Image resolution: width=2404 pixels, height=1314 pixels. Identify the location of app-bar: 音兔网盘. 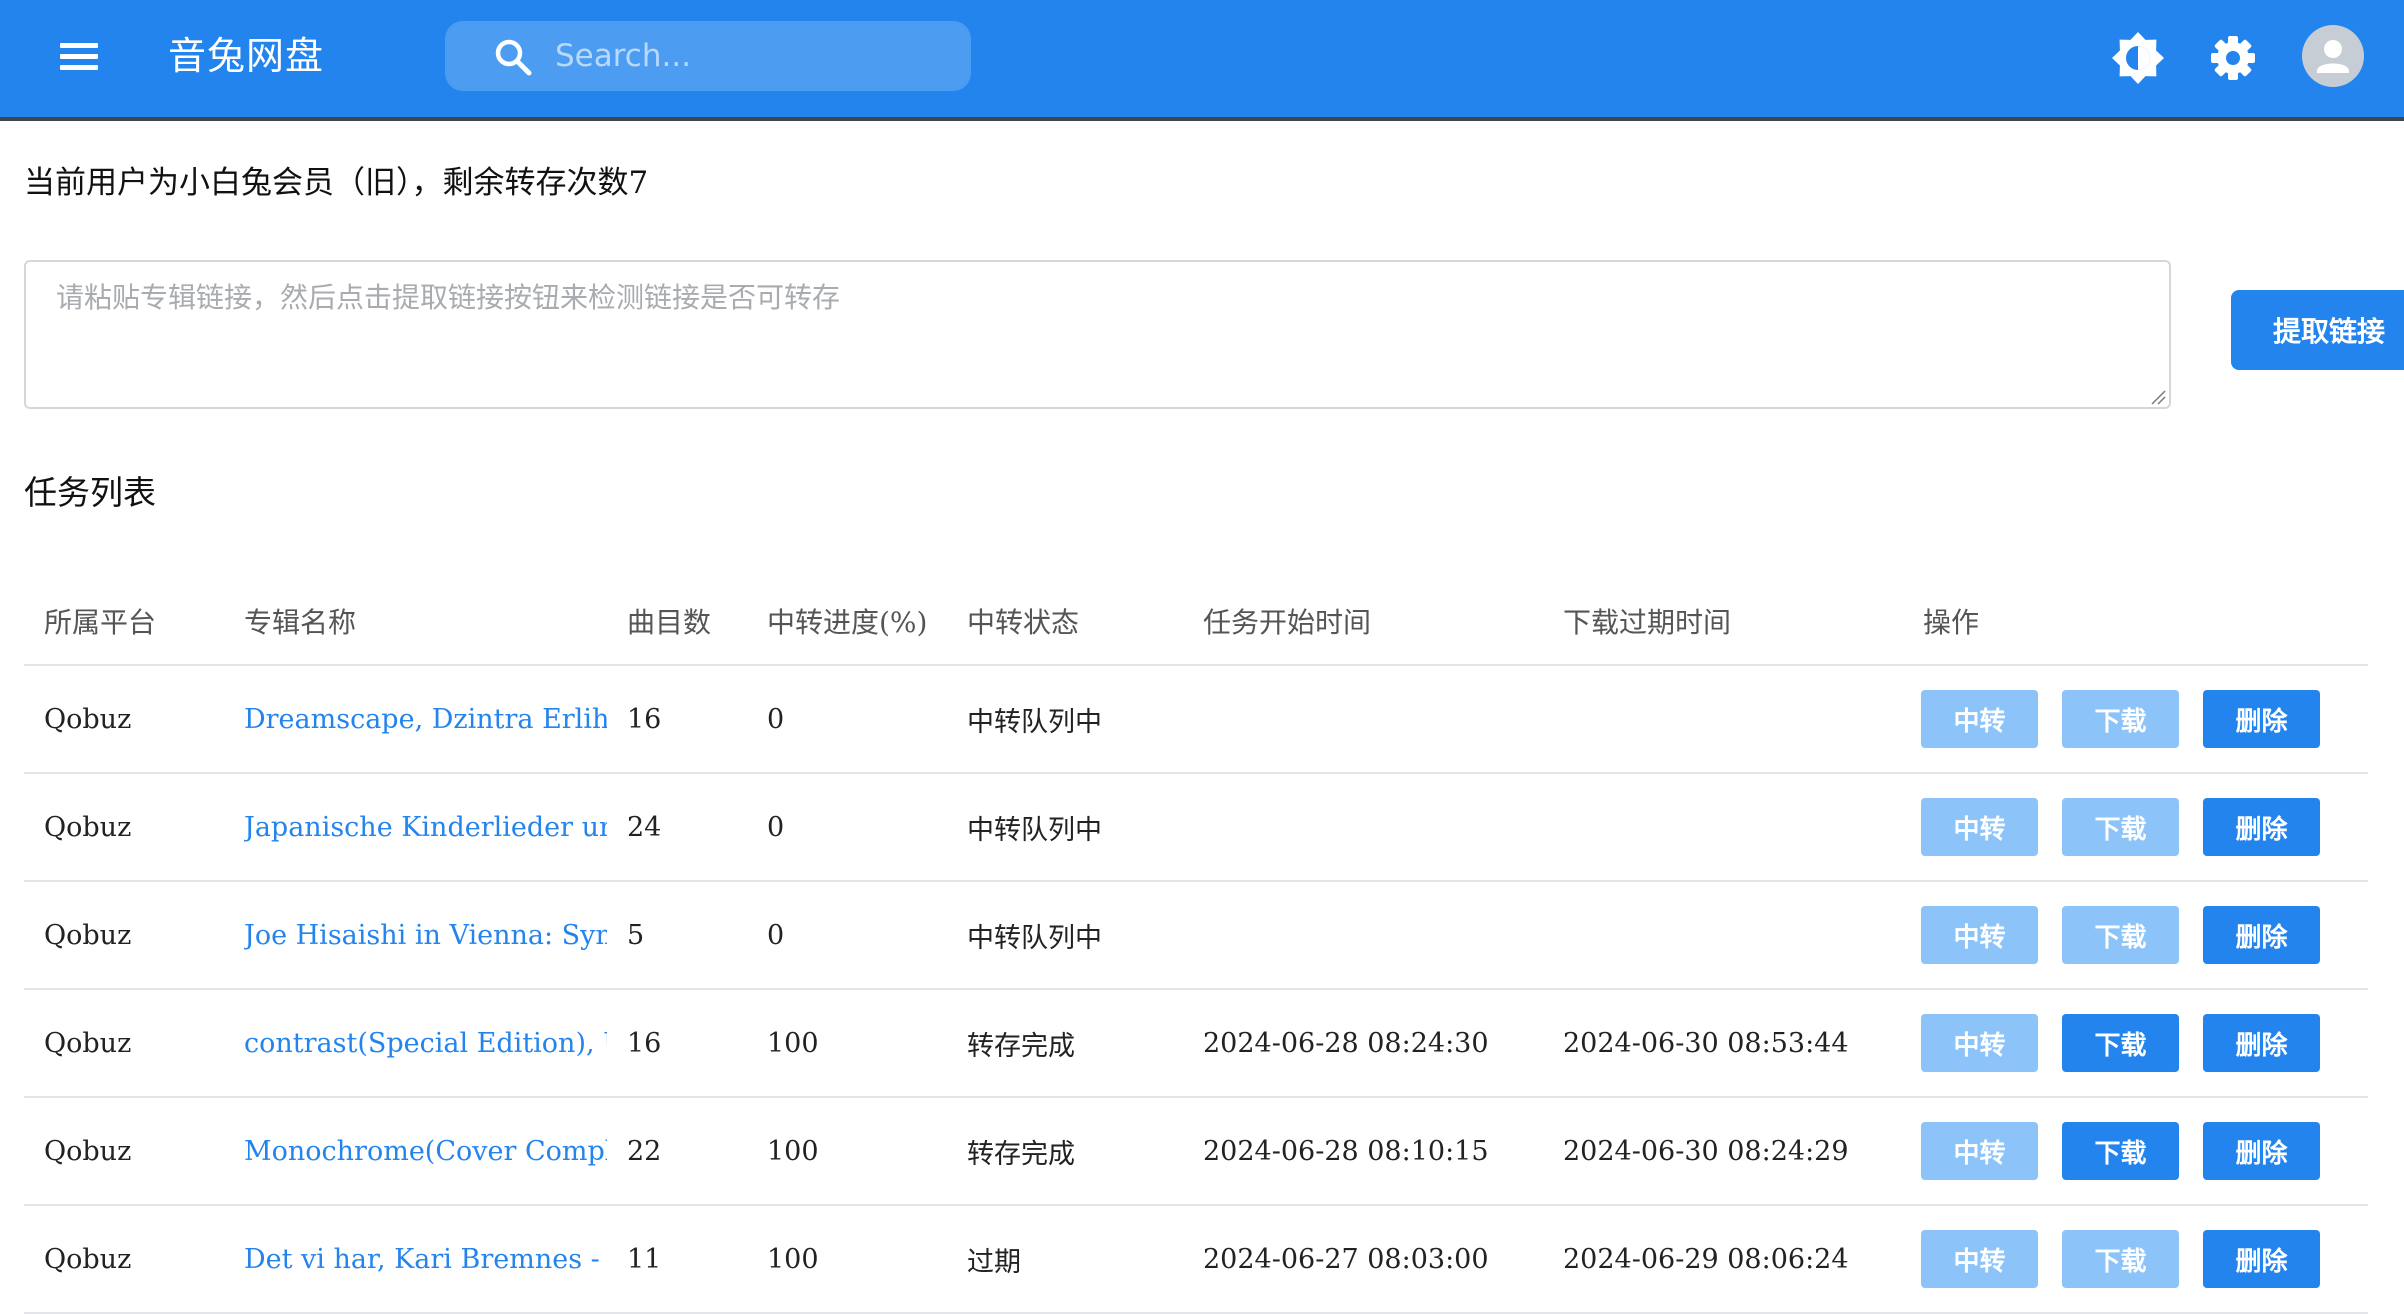
(1202, 60).